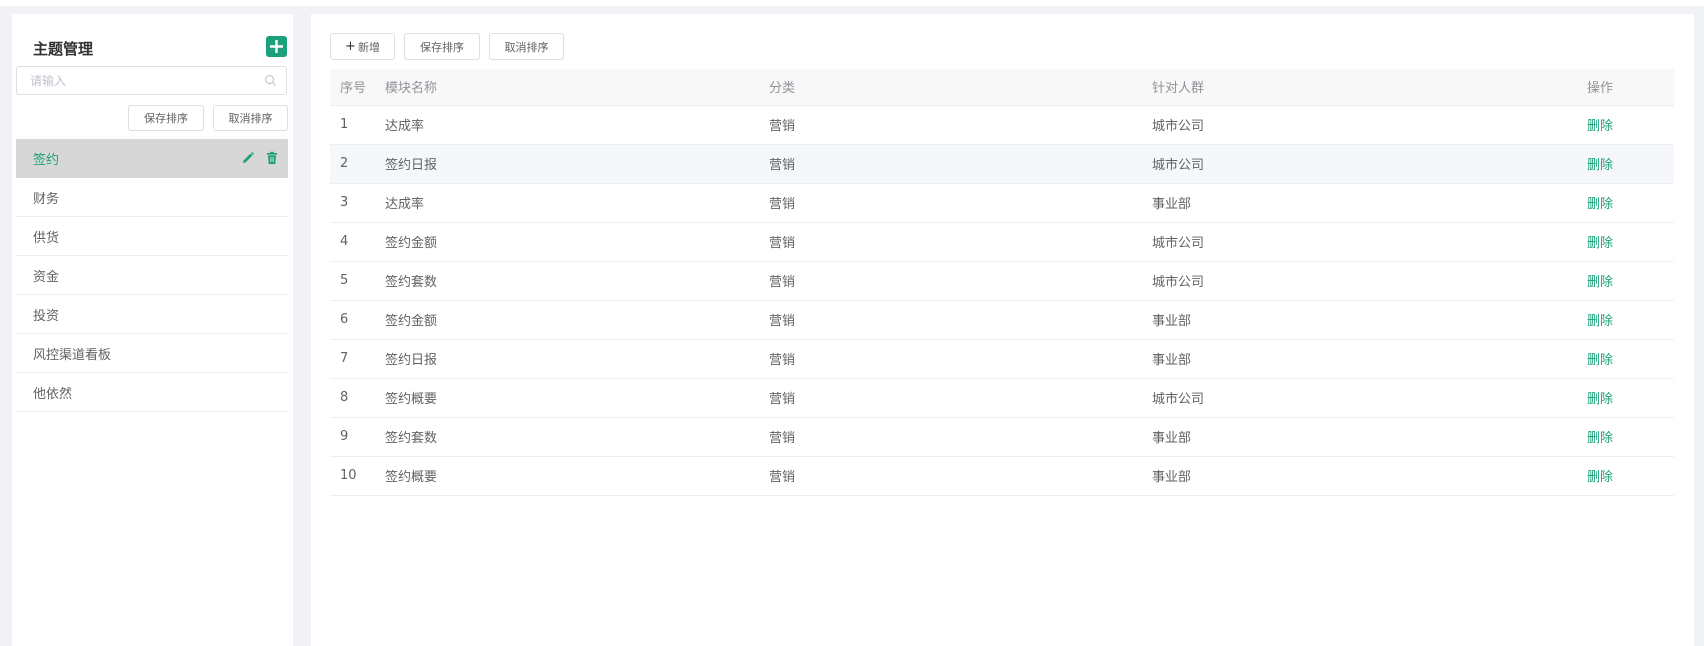  I want to click on search-icon, so click(270, 80).